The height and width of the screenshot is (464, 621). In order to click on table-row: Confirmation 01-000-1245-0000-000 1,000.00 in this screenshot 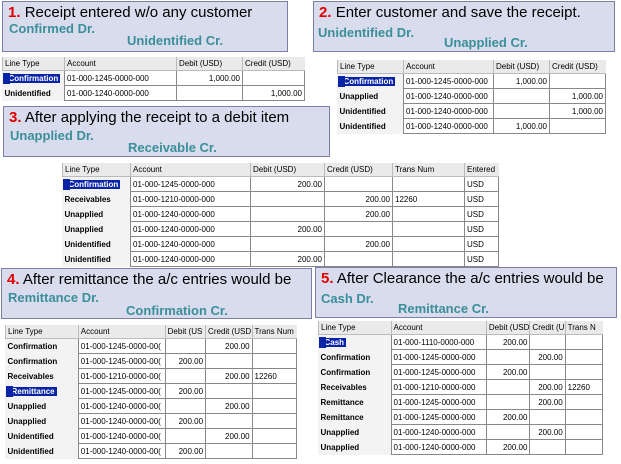, I will do `click(153, 78)`.